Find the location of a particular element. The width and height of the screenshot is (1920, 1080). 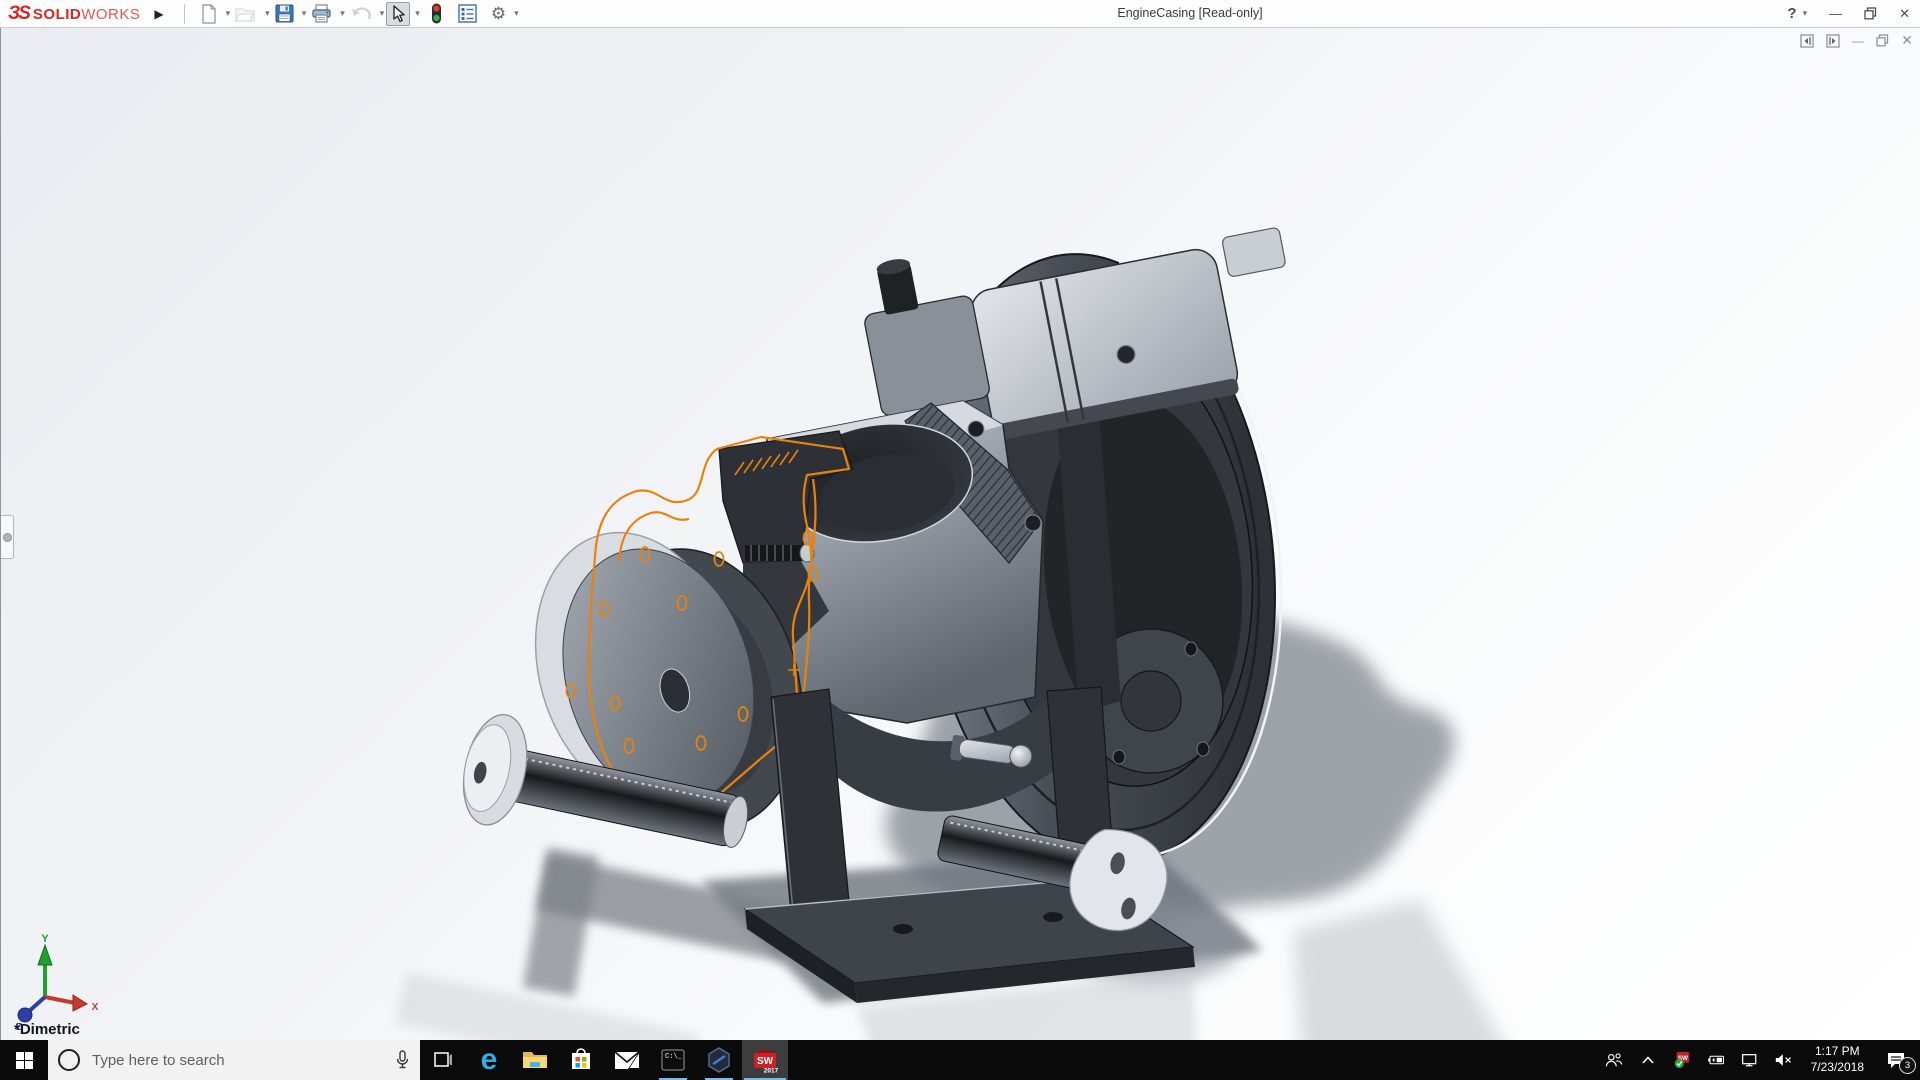

options-button: ⚙ is located at coordinates (498, 14).